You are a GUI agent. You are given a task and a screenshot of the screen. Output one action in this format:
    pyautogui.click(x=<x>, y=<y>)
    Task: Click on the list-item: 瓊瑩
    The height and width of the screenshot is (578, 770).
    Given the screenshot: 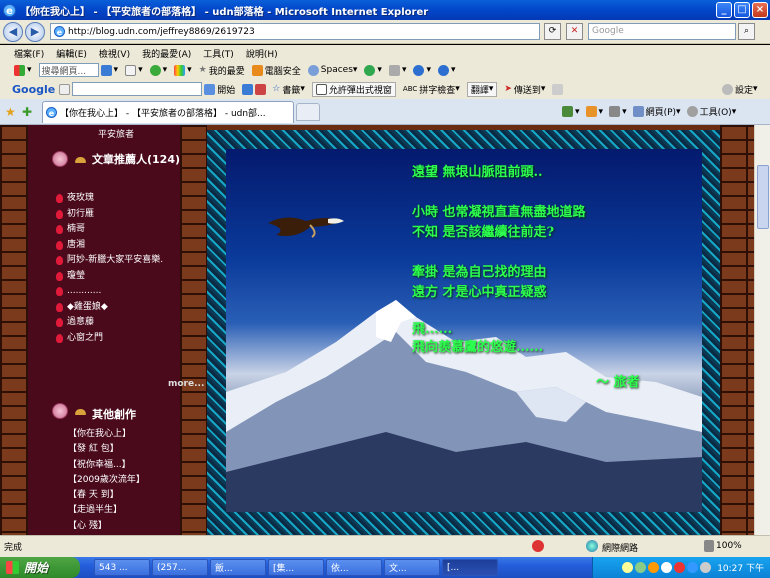 What is the action you would take?
    pyautogui.click(x=109, y=277)
    